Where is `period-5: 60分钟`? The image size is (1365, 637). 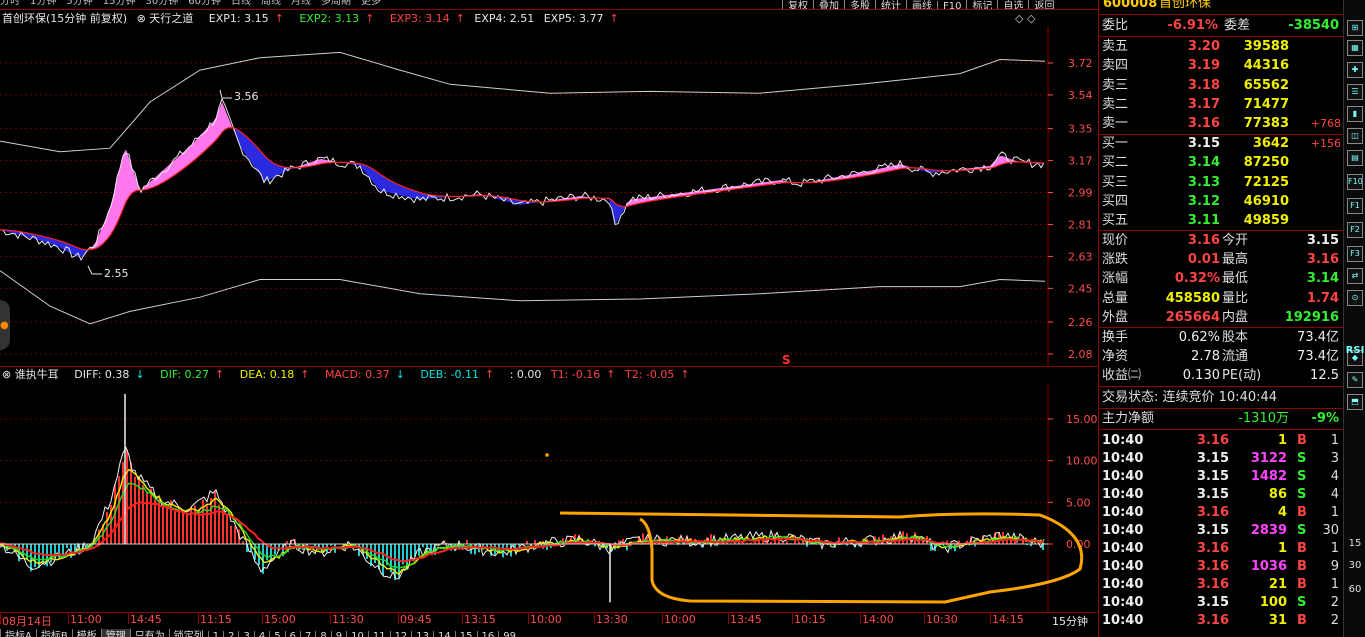
period-5: 60分钟 is located at coordinates (204, 3).